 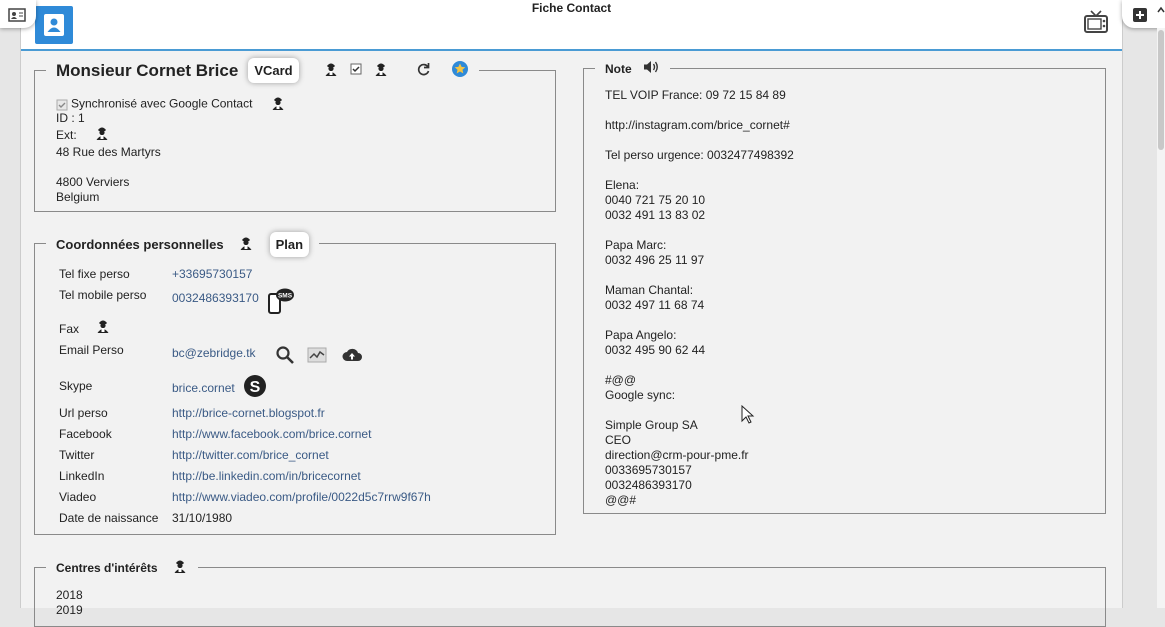 What do you see at coordinates (69, 329) in the screenshot?
I see `label-fax: Fax` at bounding box center [69, 329].